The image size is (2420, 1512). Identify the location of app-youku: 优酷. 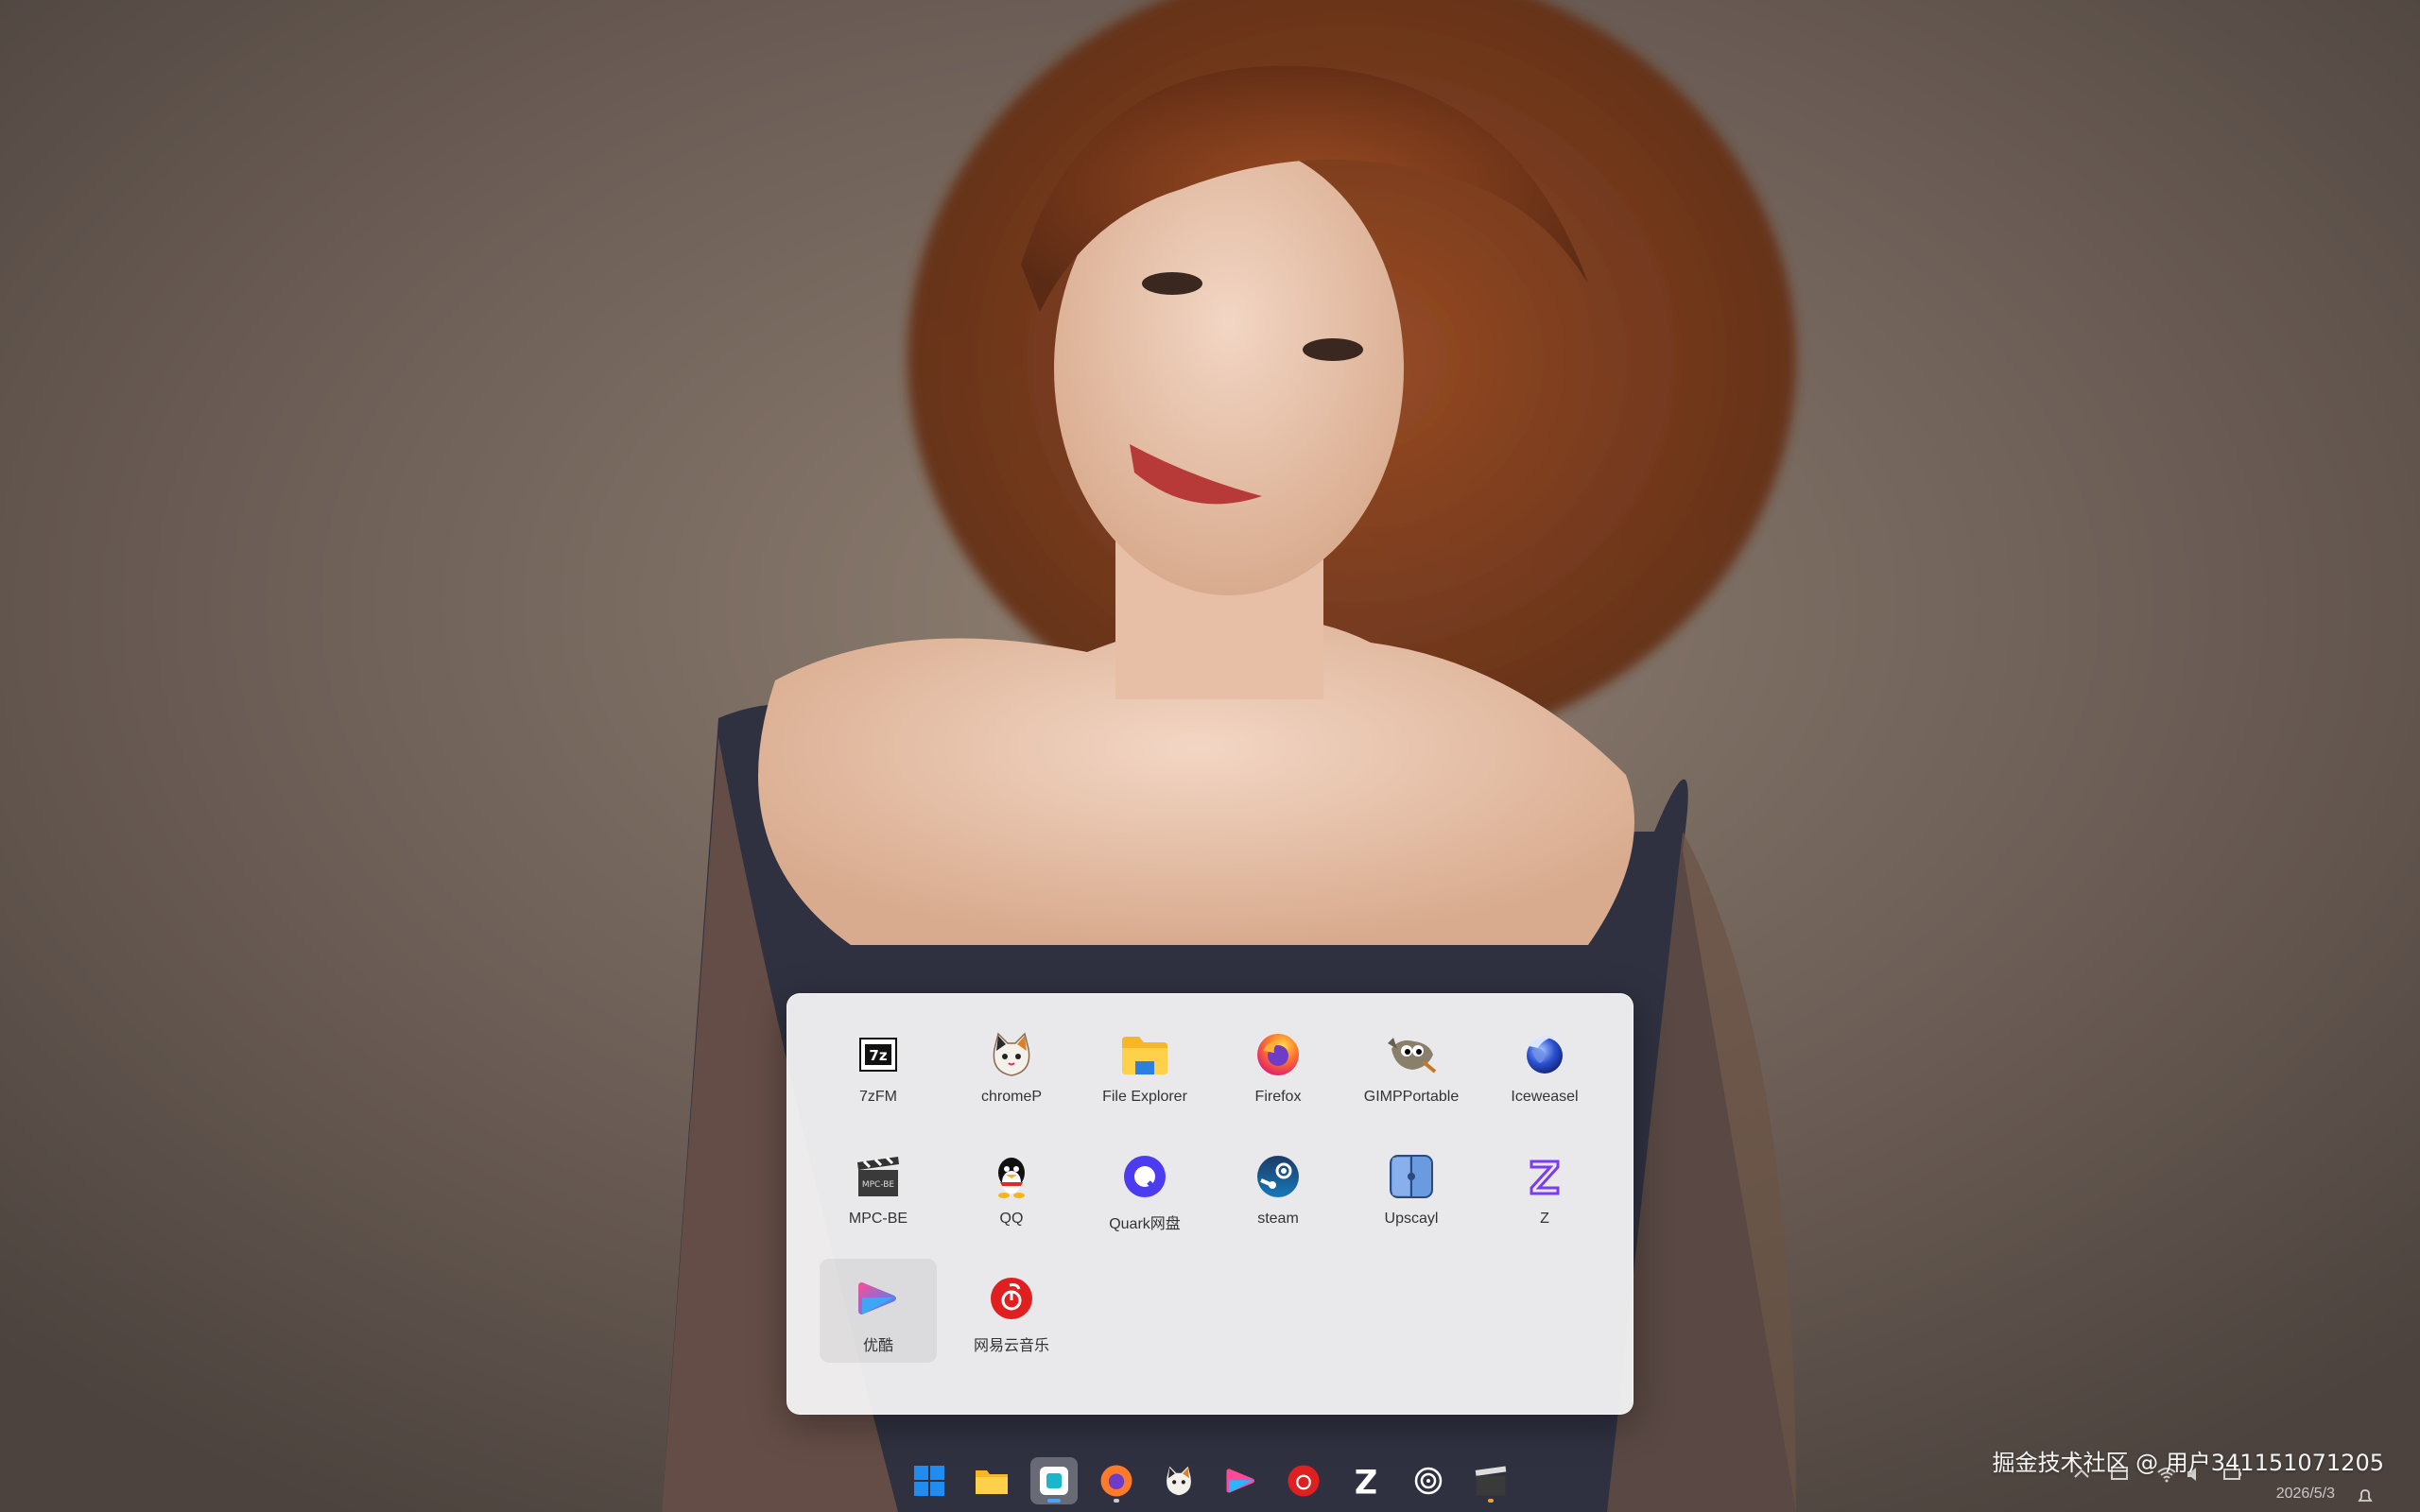
(878, 1311).